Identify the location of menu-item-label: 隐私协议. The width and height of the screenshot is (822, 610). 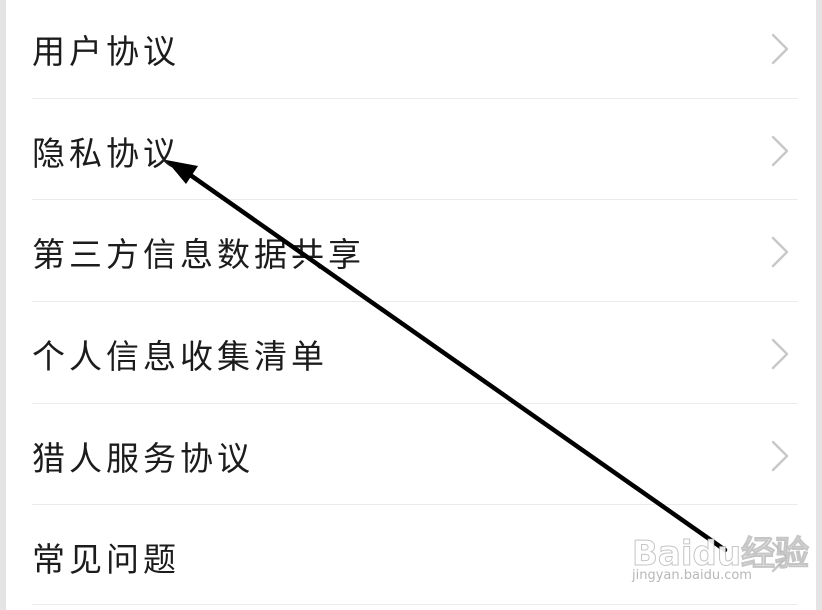
(106, 153).